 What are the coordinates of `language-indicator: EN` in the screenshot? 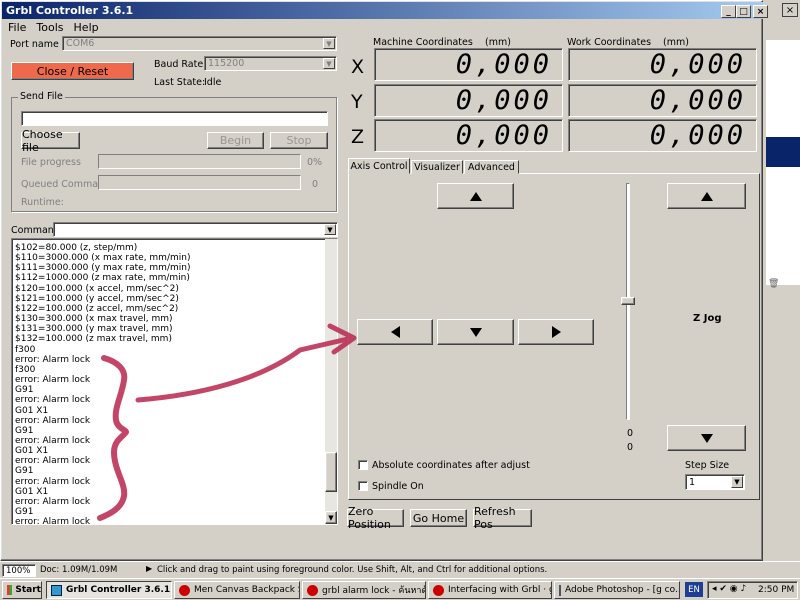 It's located at (694, 589).